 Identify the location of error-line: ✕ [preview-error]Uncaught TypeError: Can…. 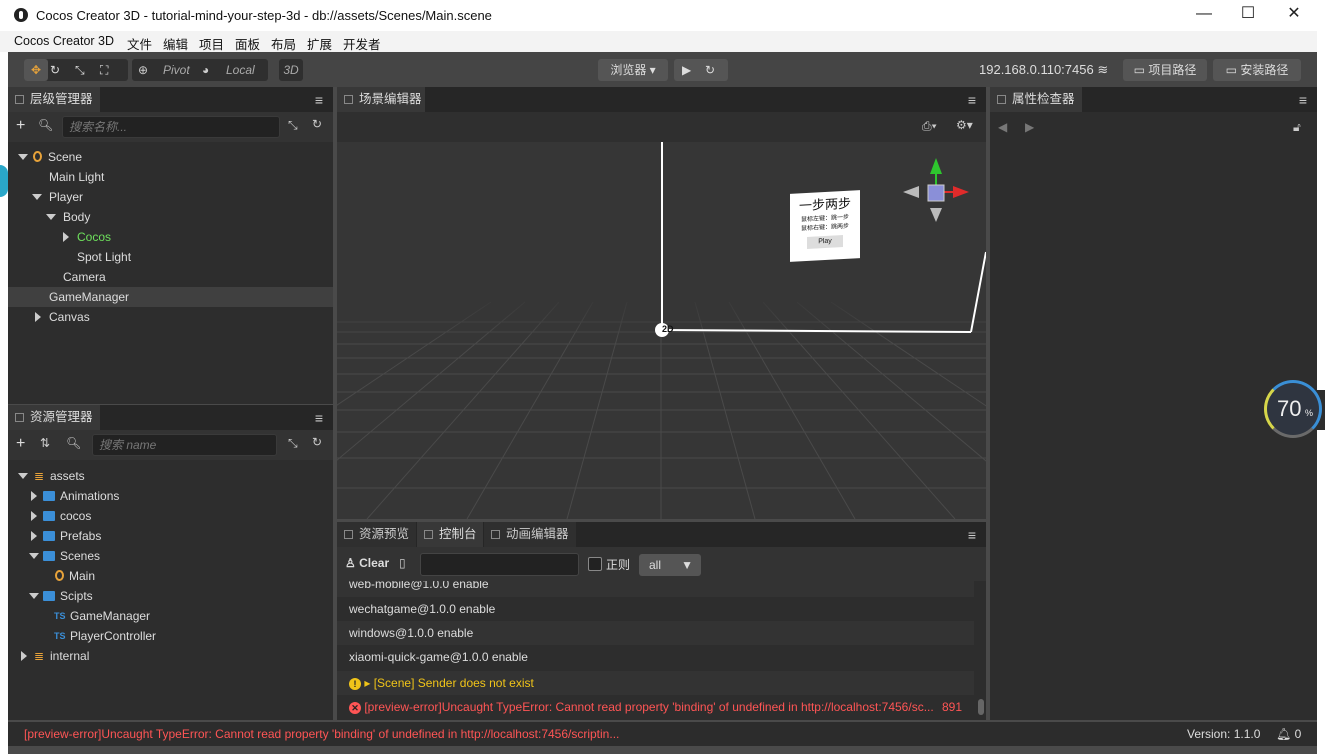
(655, 707).